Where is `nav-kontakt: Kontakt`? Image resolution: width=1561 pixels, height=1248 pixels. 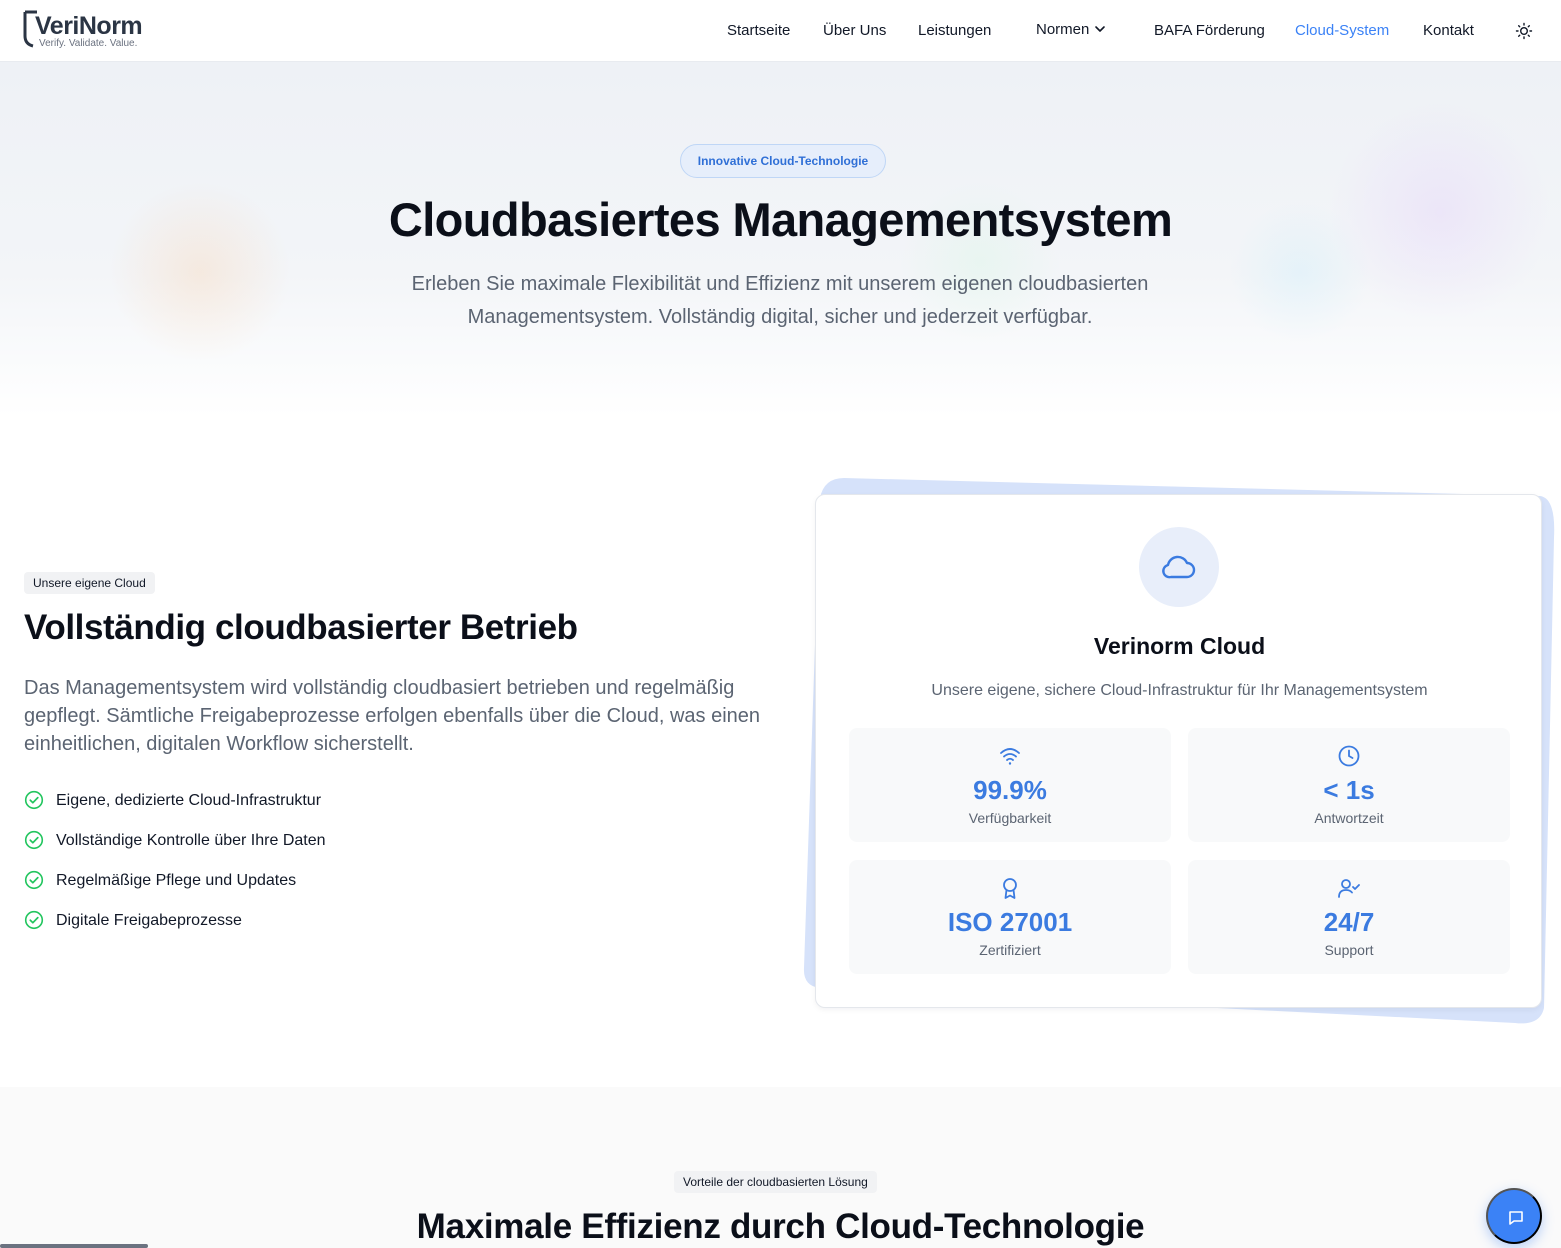
nav-kontakt: Kontakt is located at coordinates (1448, 30).